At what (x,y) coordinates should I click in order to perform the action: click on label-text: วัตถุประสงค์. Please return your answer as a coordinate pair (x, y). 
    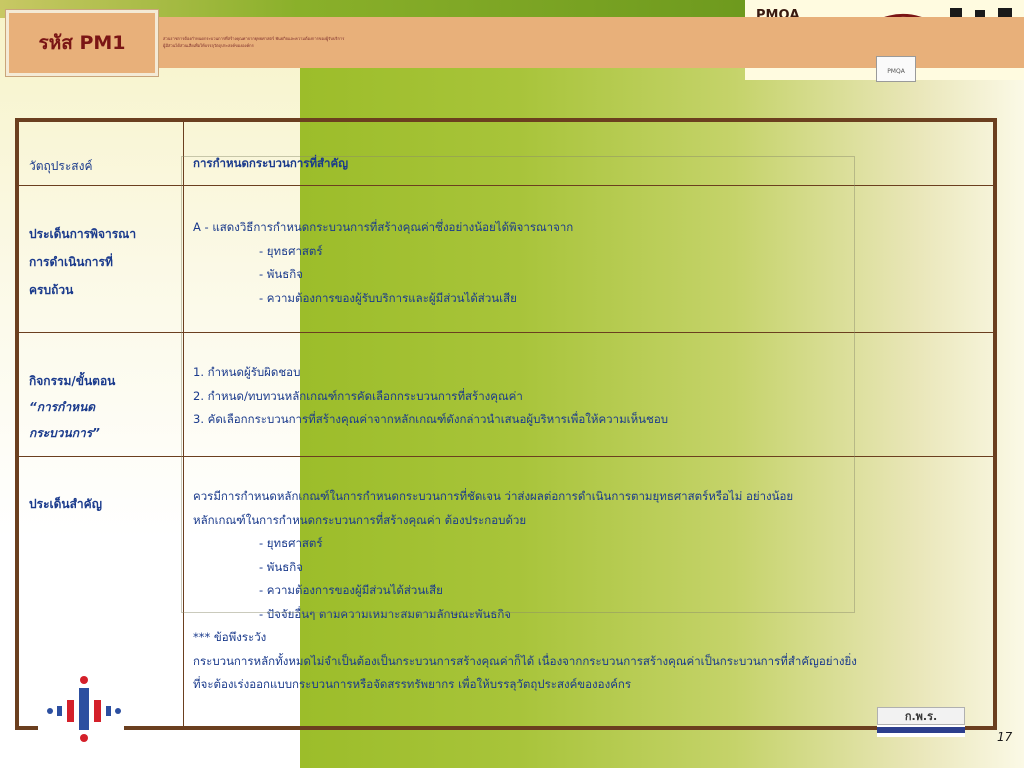
    Looking at the image, I should click on (61, 166).